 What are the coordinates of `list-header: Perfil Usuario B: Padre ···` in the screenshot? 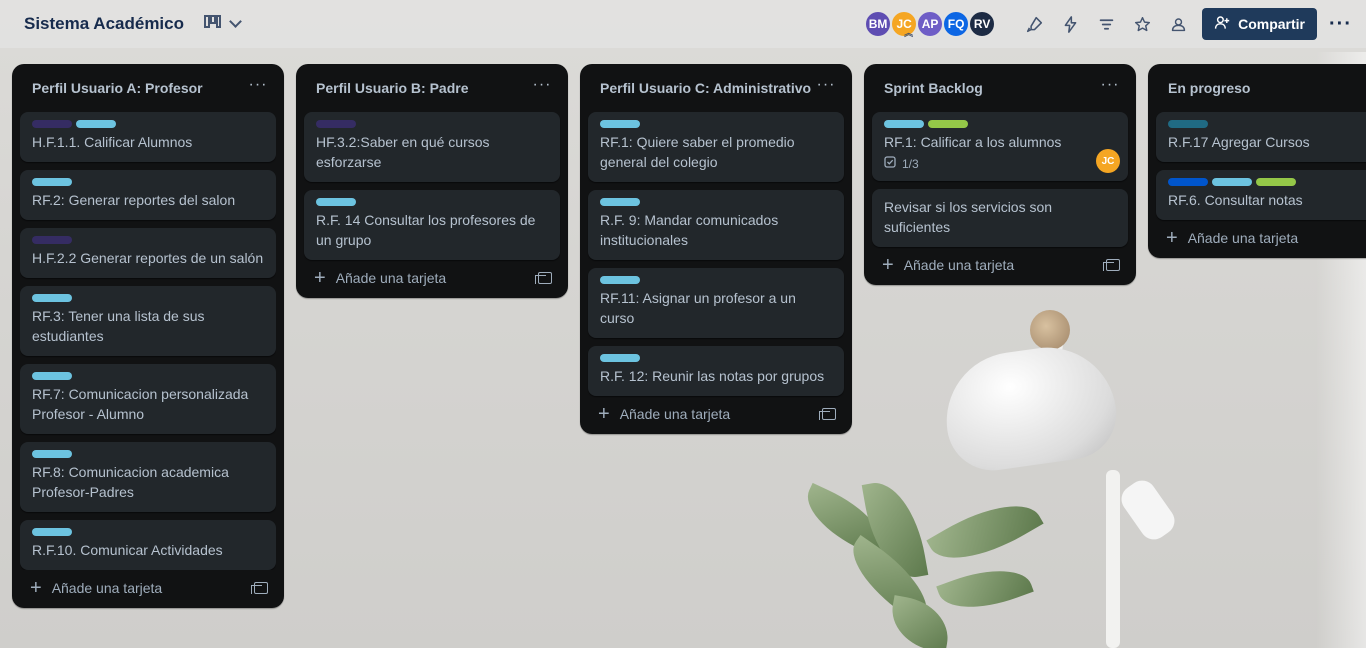 It's located at (432, 90).